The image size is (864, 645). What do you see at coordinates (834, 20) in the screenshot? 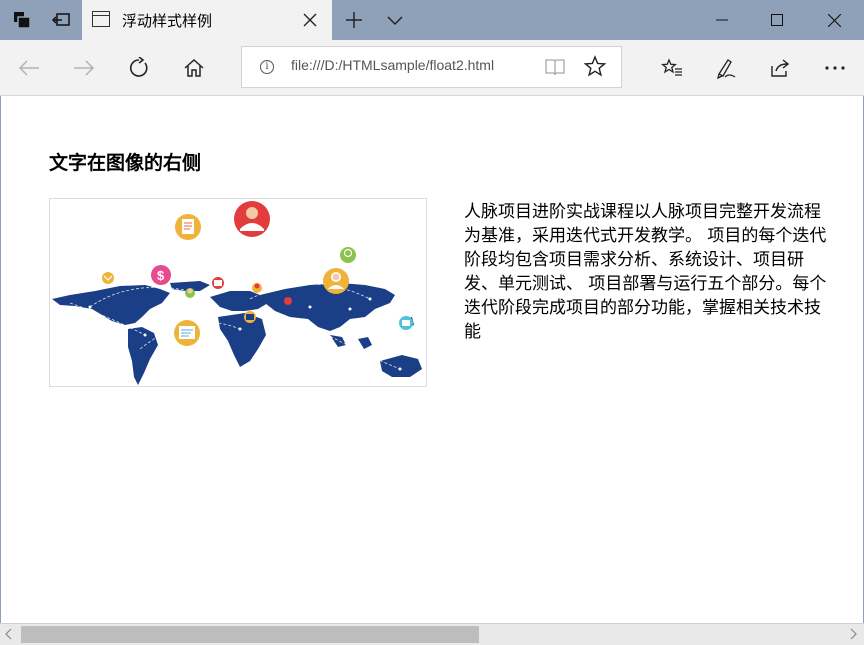
I see `close-window-icon` at bounding box center [834, 20].